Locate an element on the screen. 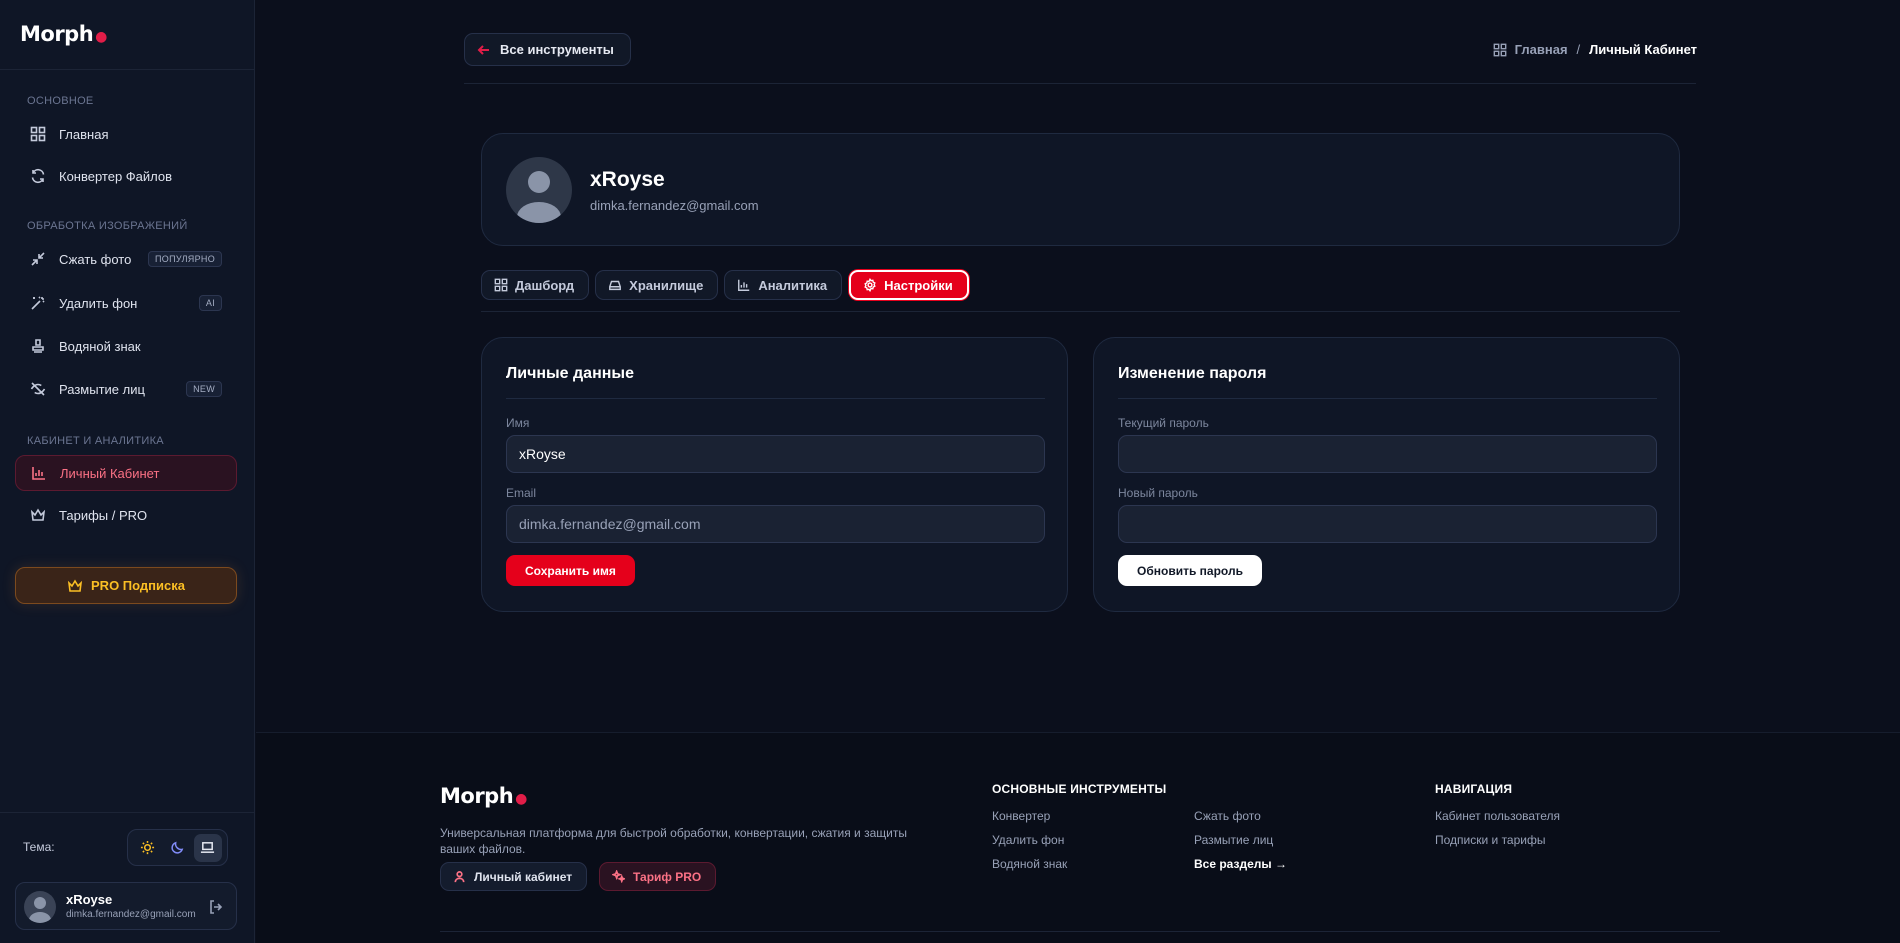 This screenshot has width=1900, height=943. drive-icon is located at coordinates (615, 285).